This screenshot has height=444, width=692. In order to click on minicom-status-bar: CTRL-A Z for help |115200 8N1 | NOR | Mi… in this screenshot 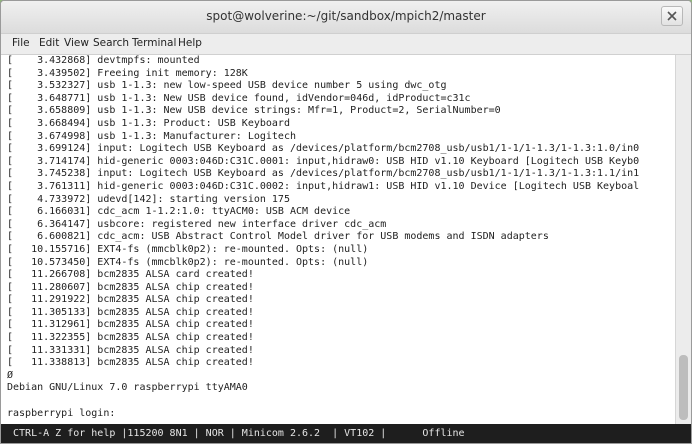, I will do `click(346, 433)`.